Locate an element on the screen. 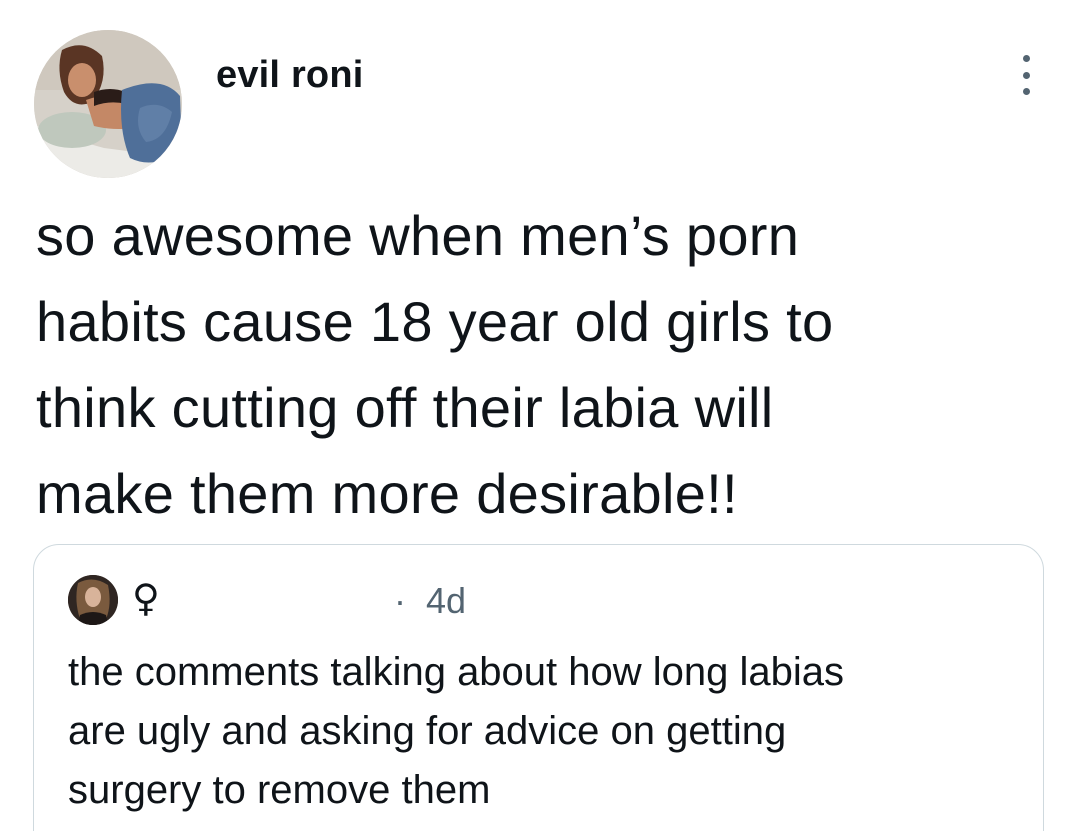 The image size is (1080, 831). more-options-button is located at coordinates (1026, 75).